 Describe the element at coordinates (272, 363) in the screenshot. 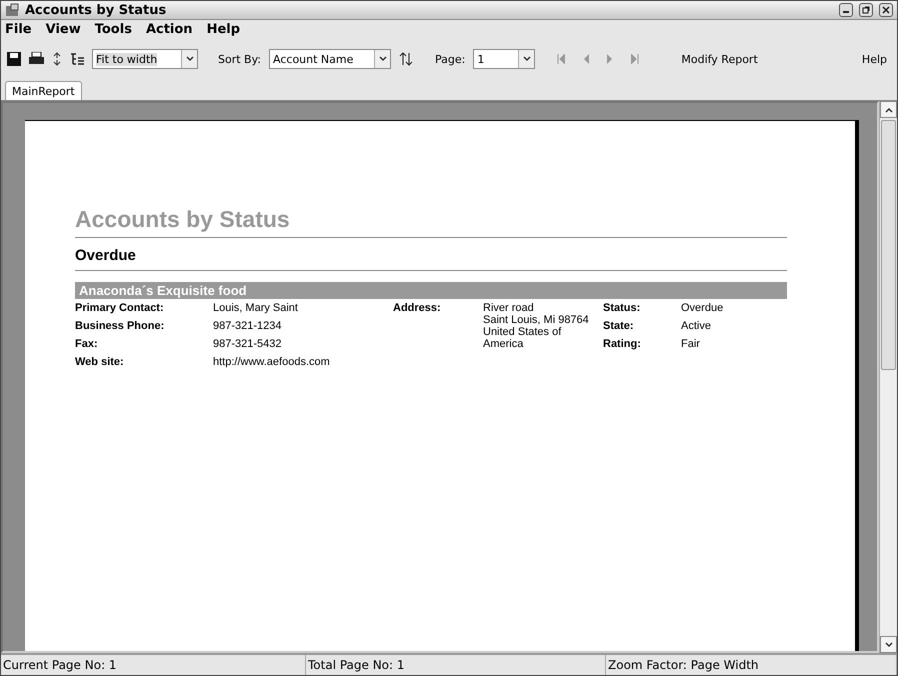

I see `field-value: http://www.aefoods.com` at that location.